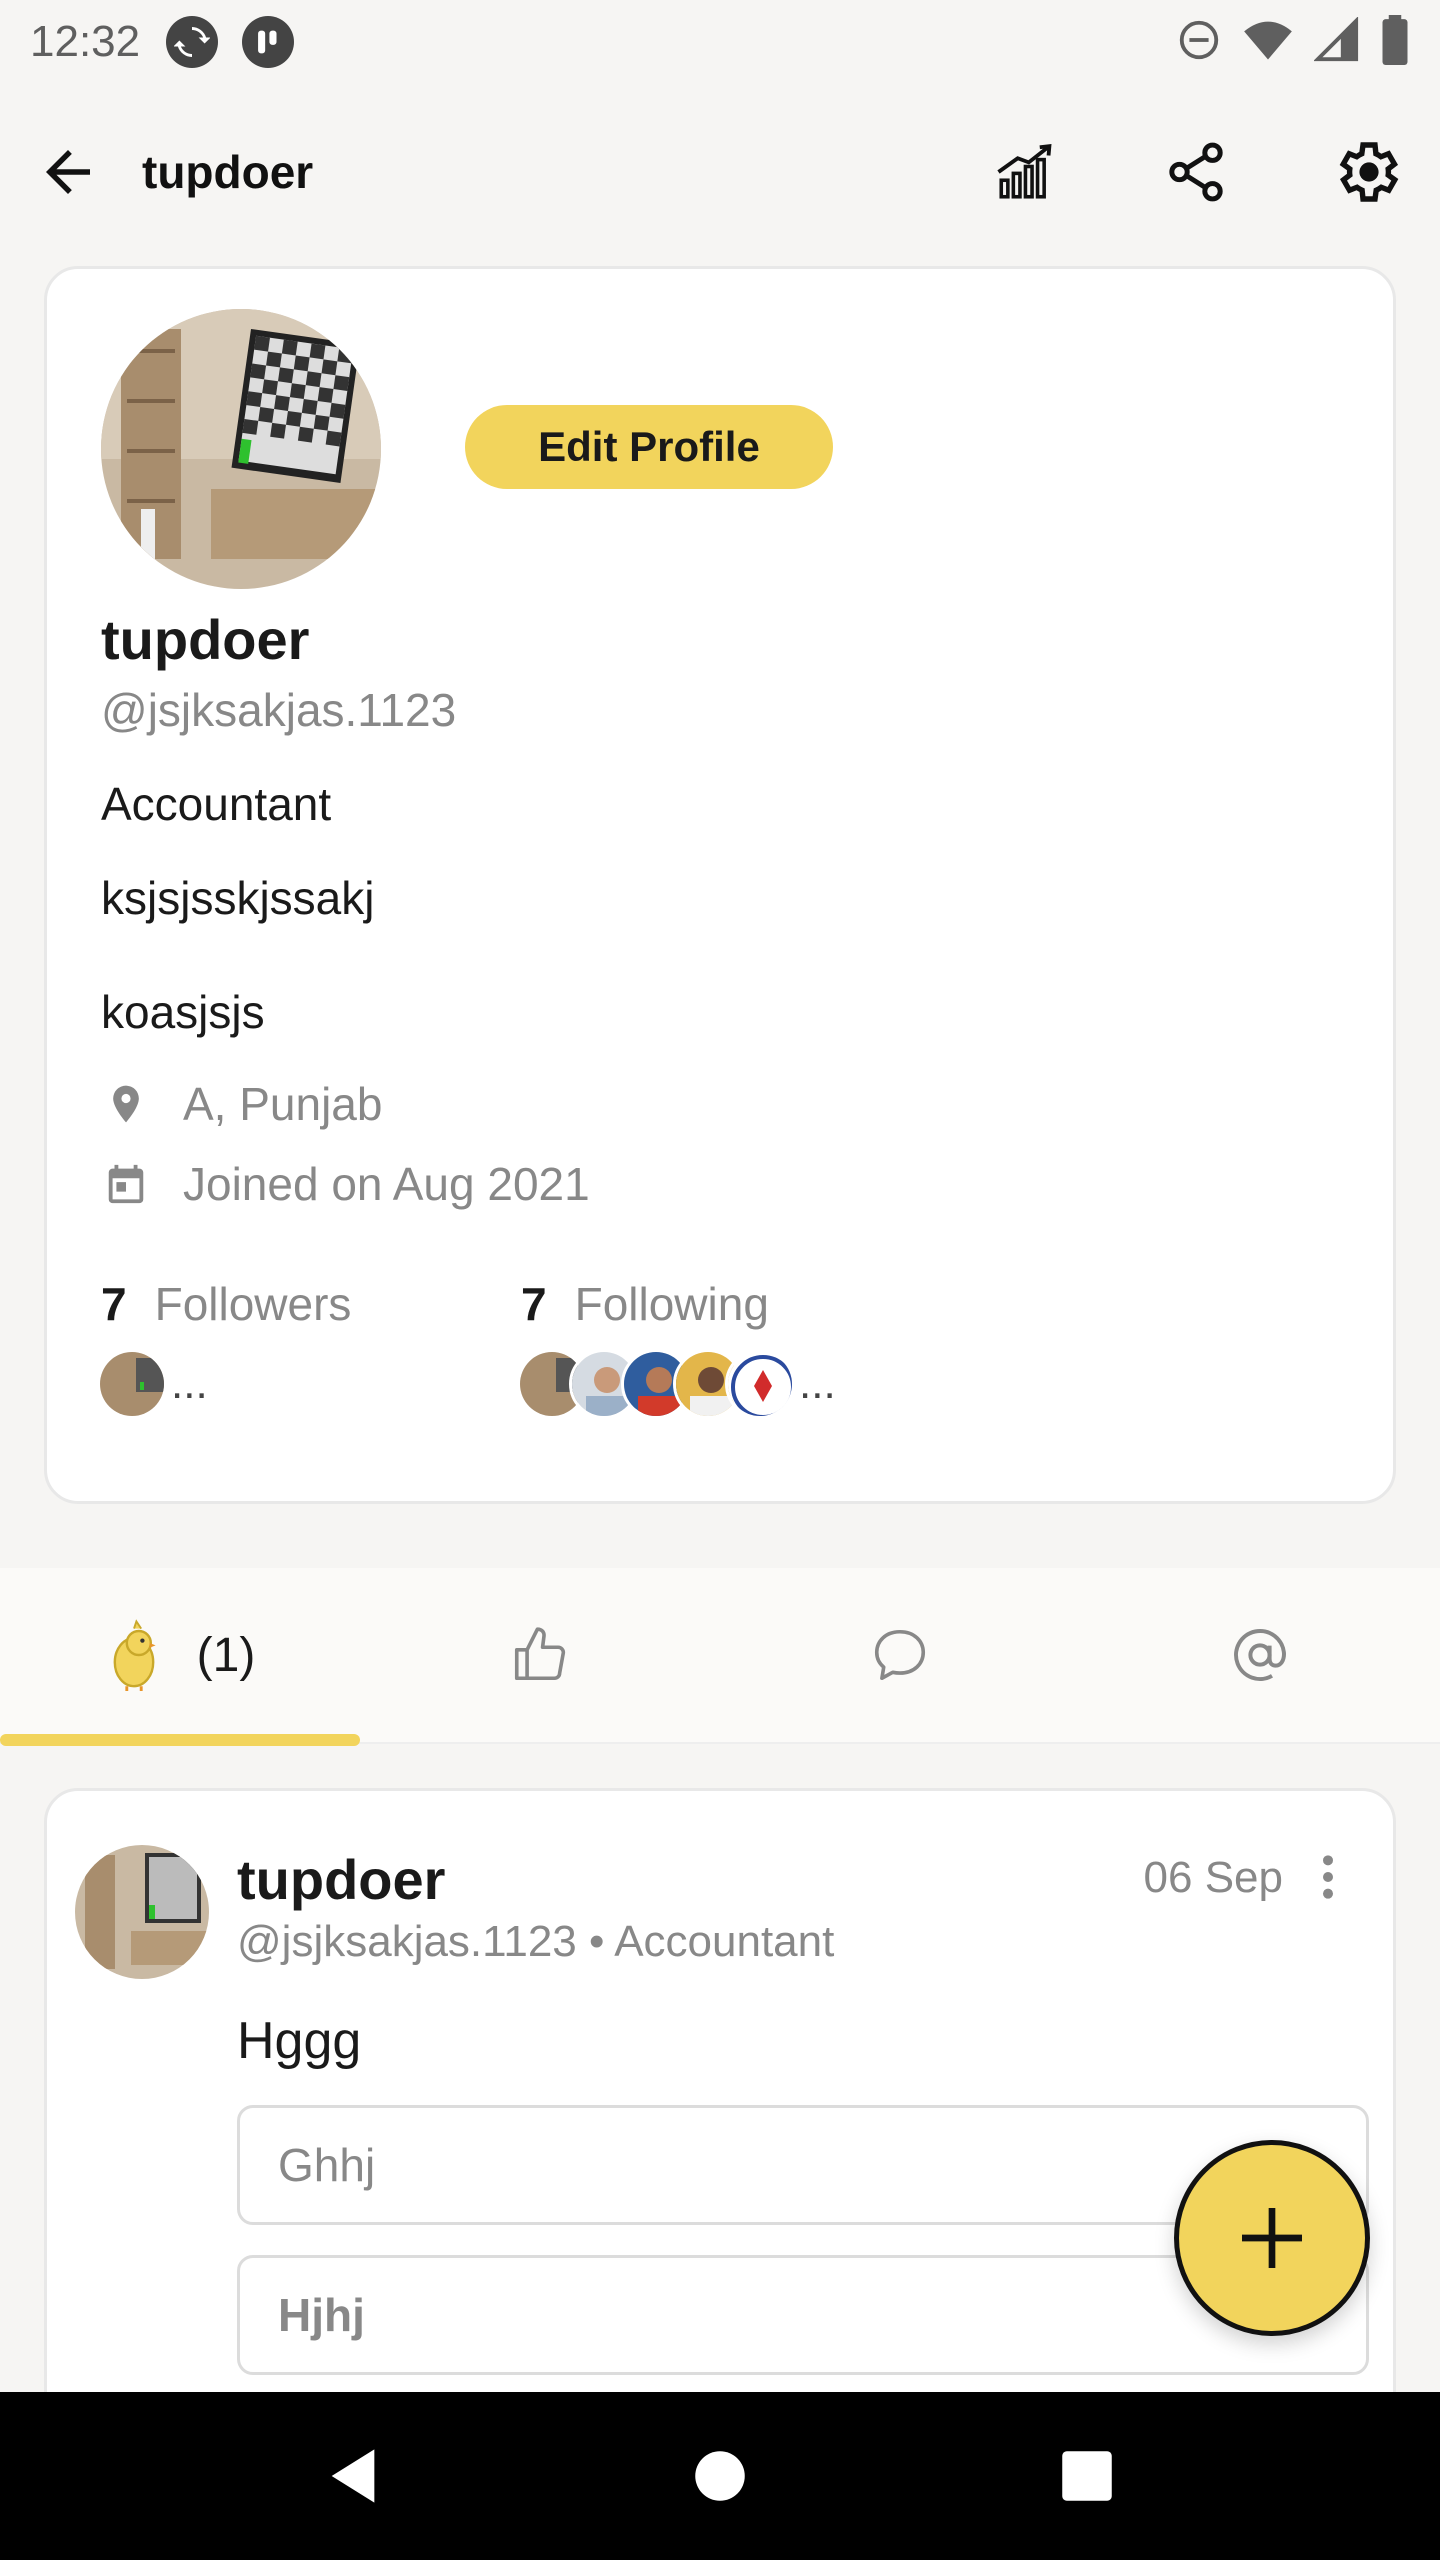 The height and width of the screenshot is (2560, 1440). I want to click on back-button, so click(68, 172).